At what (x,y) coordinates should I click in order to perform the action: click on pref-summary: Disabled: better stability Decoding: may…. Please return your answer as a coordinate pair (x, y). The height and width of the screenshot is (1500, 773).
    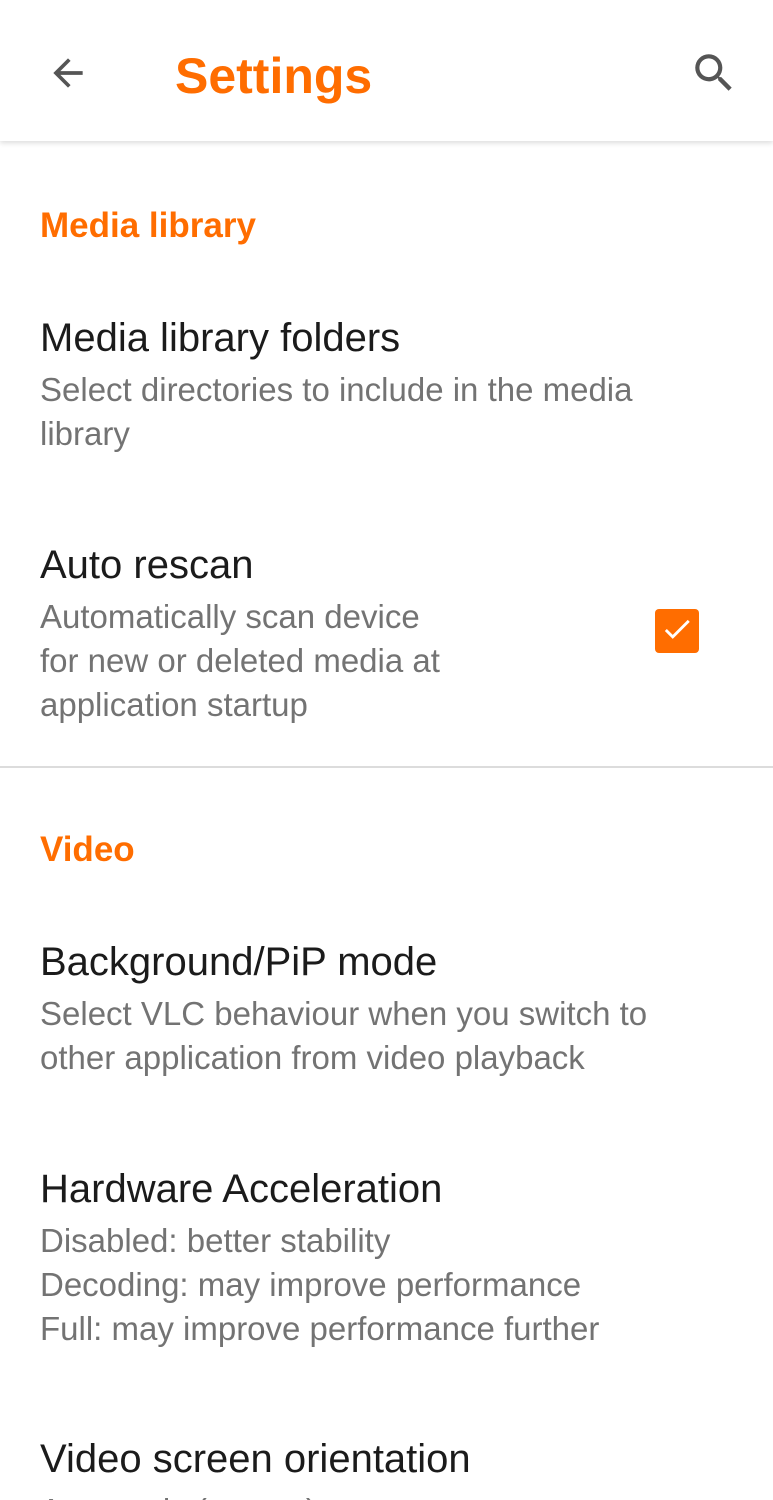
    Looking at the image, I should click on (320, 1284).